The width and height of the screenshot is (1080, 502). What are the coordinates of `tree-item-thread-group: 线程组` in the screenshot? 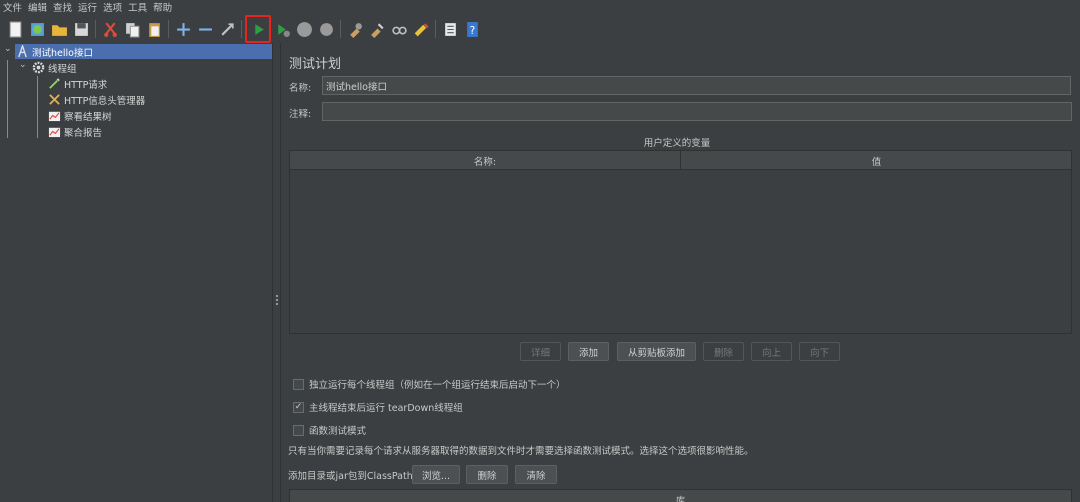 It's located at (54, 67).